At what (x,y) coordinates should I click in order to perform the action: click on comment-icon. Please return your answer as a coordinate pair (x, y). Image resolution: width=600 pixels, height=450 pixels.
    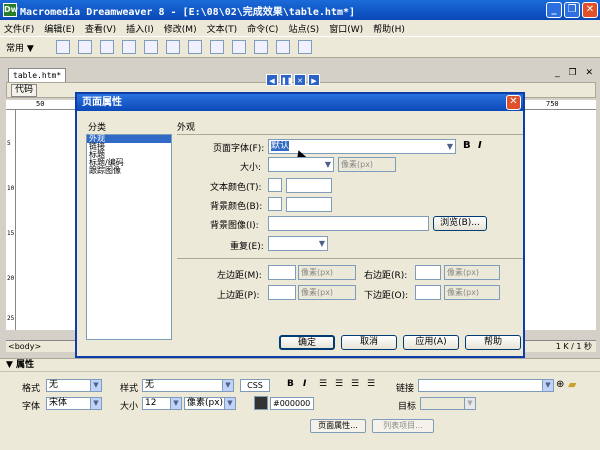
    Looking at the image, I should click on (260, 47).